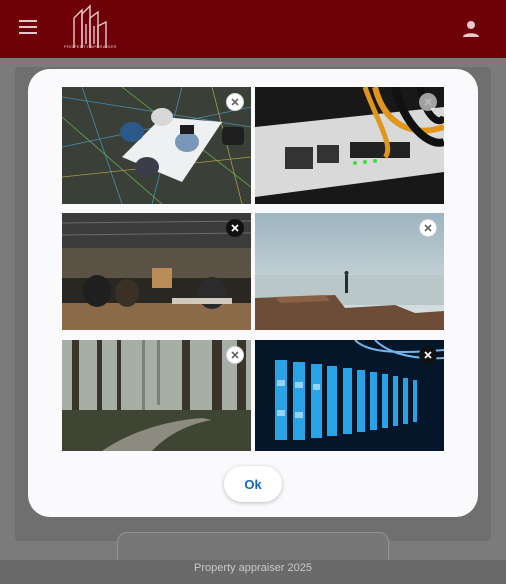 This screenshot has height=584, width=506. I want to click on person-icon, so click(471, 29).